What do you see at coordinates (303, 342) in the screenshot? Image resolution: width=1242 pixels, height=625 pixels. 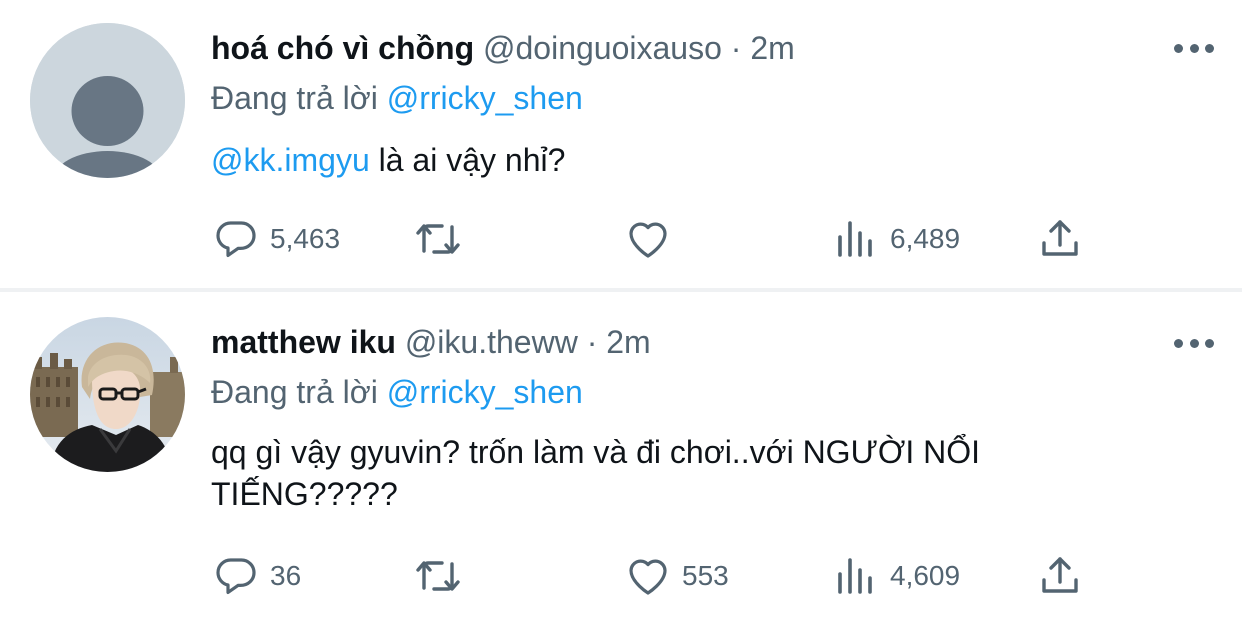 I see `display-name: matthew iku` at bounding box center [303, 342].